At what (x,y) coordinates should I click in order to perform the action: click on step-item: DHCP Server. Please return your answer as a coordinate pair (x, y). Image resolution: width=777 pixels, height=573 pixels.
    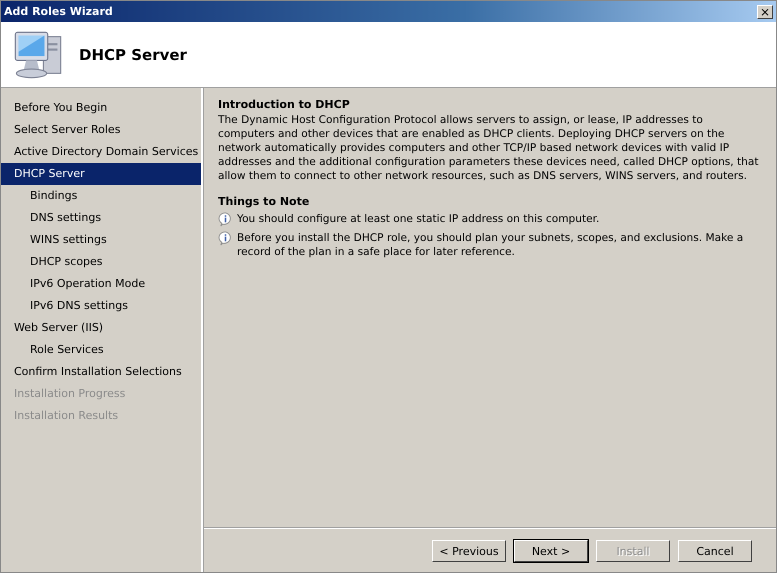
    Looking at the image, I should click on (101, 174).